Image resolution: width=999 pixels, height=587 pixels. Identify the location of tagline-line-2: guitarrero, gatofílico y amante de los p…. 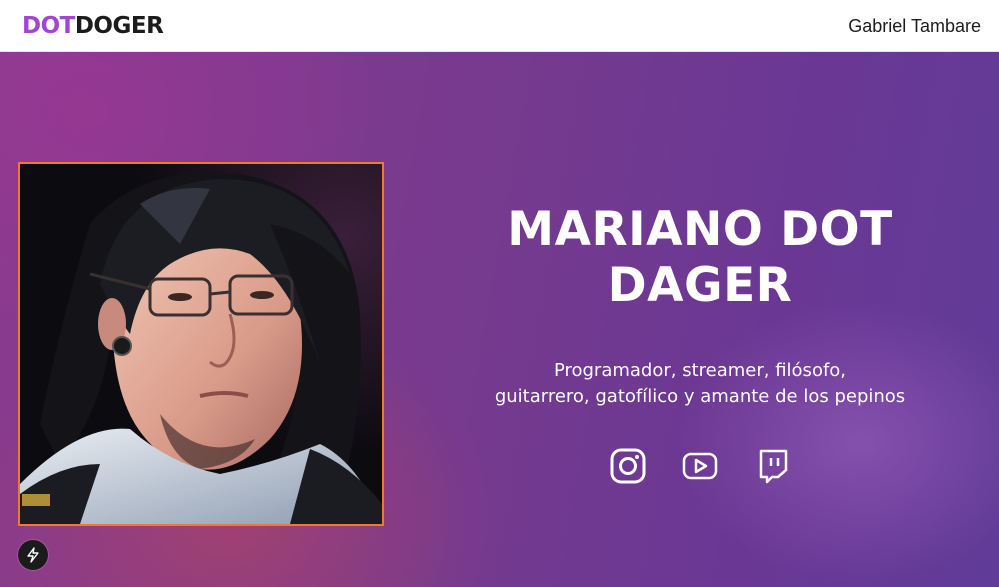
(700, 396).